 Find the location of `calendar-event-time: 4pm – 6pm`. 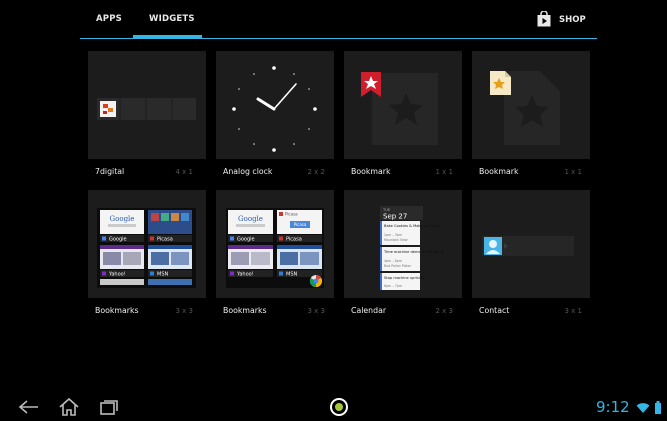

calendar-event-time: 4pm – 6pm is located at coordinates (393, 261).